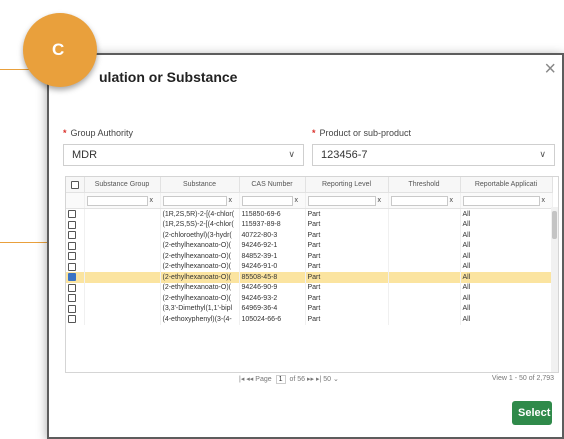 The height and width of the screenshot is (439, 564). I want to click on table-row: (2-chloroethyl)(3-hydr(40722-80-3 Part All, so click(309, 235).